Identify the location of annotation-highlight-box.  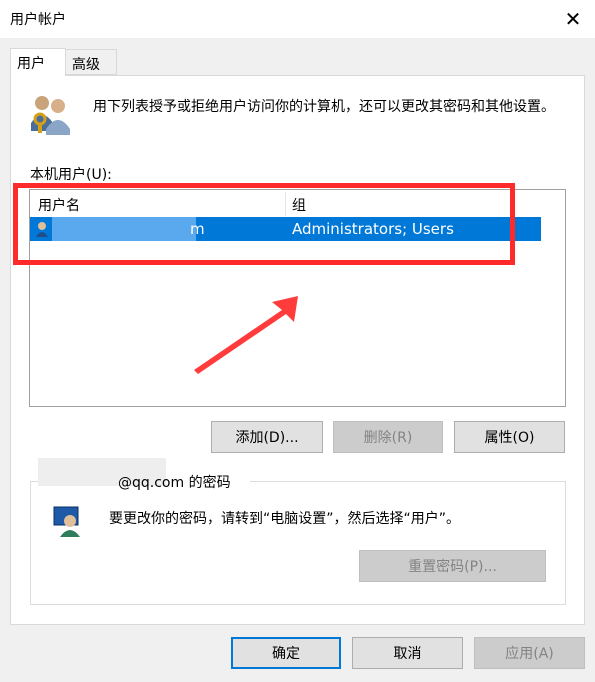
(264, 224).